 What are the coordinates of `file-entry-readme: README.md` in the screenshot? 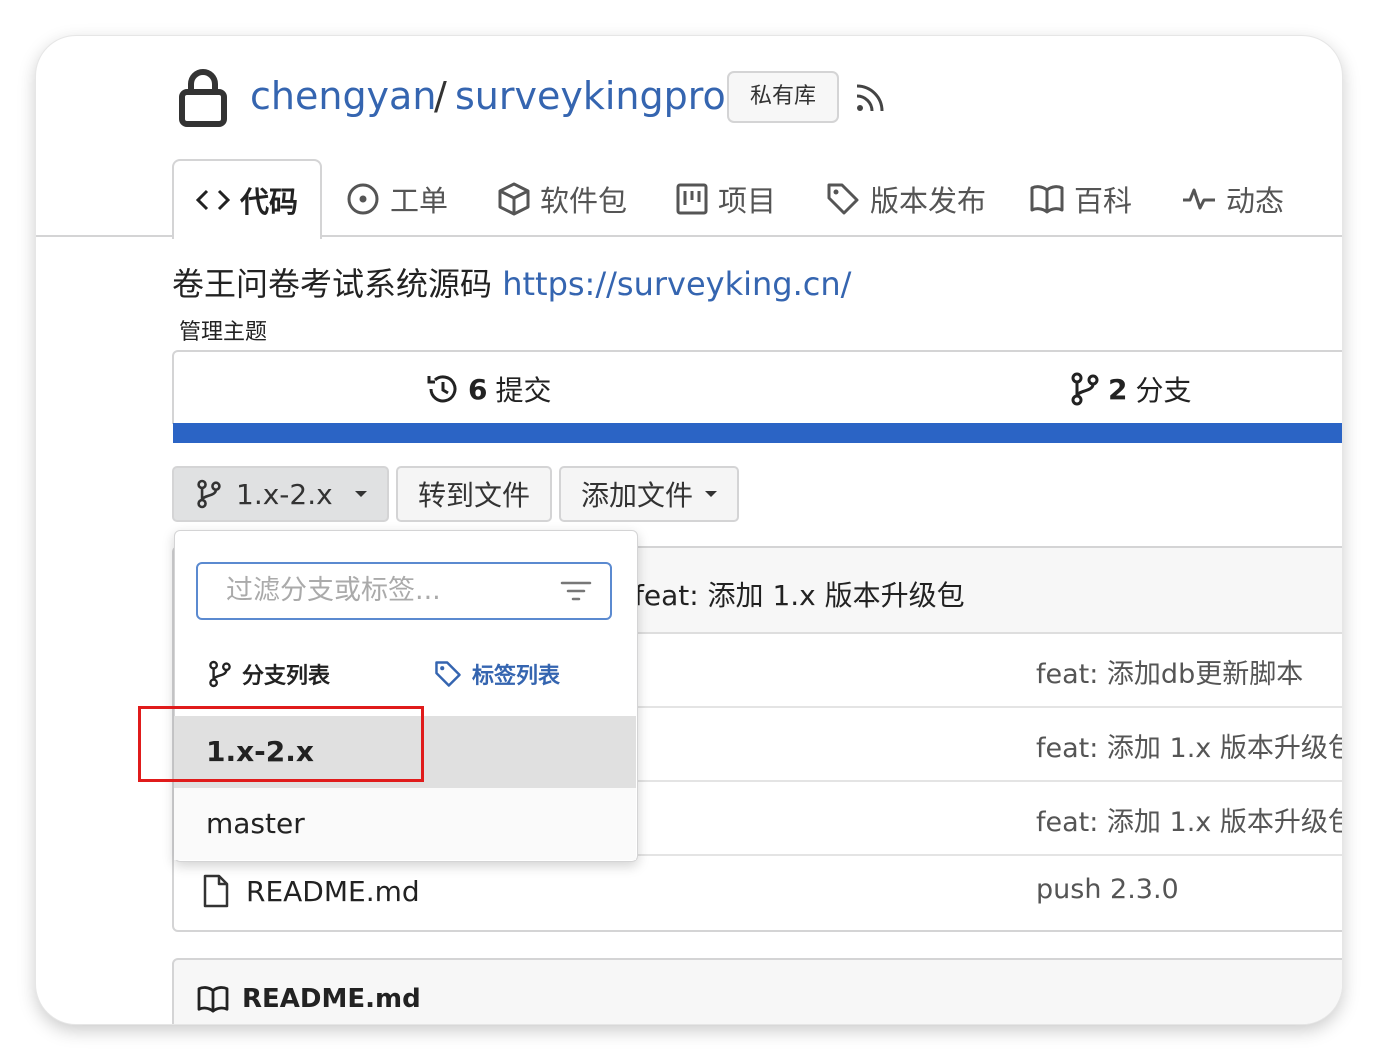 It's located at (311, 891).